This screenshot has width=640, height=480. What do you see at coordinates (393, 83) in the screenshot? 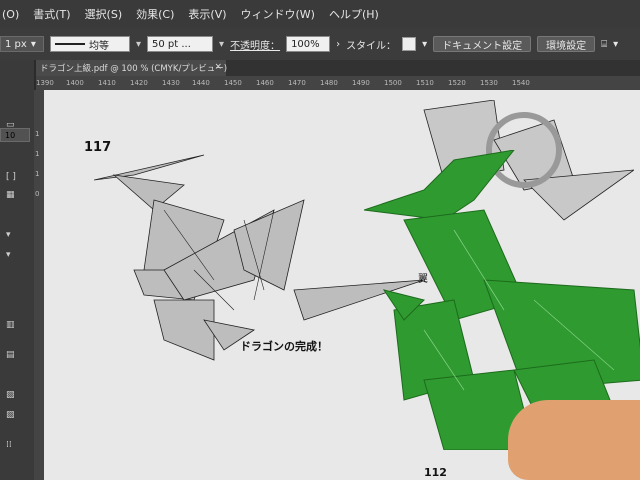
I see `ruler-tick: 1500` at bounding box center [393, 83].